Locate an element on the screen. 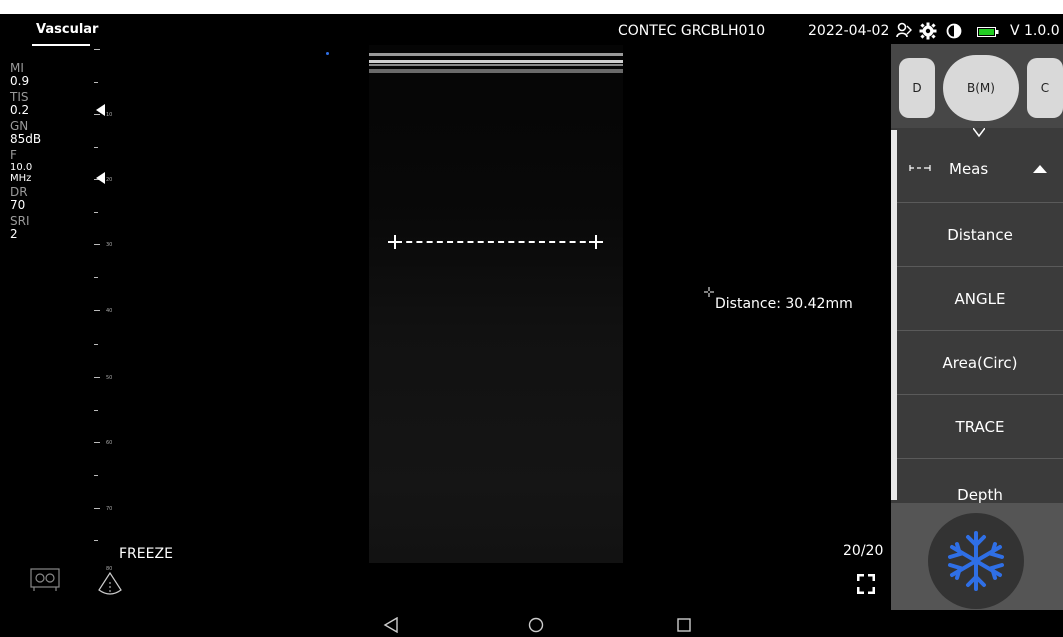 The width and height of the screenshot is (1063, 637). meas-menu-header: Meas is located at coordinates (980, 167).